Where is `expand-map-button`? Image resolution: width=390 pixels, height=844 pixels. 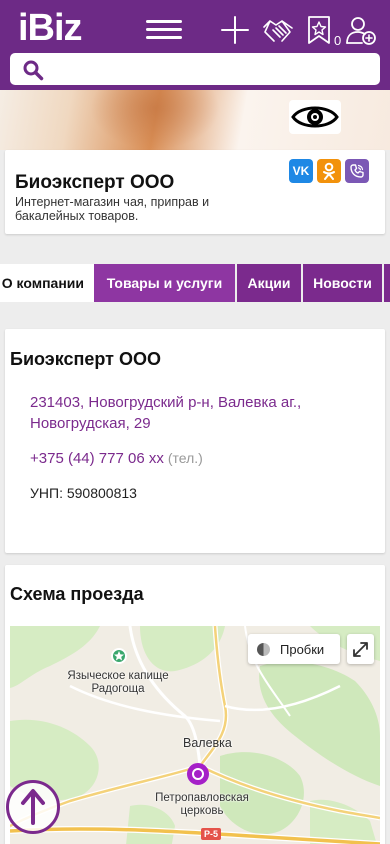 expand-map-button is located at coordinates (360, 649).